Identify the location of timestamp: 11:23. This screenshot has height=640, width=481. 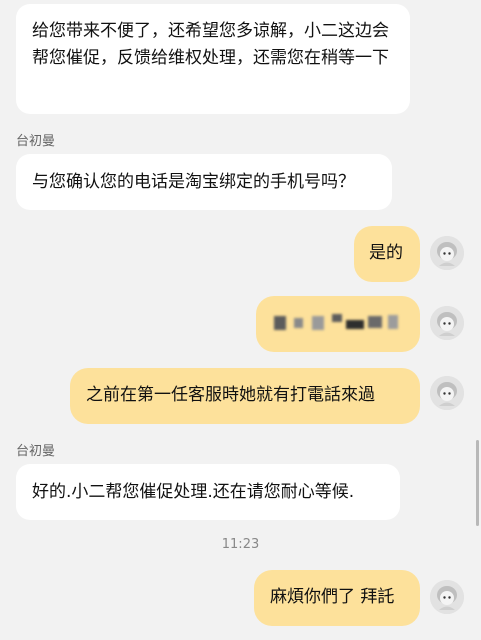
(240, 544).